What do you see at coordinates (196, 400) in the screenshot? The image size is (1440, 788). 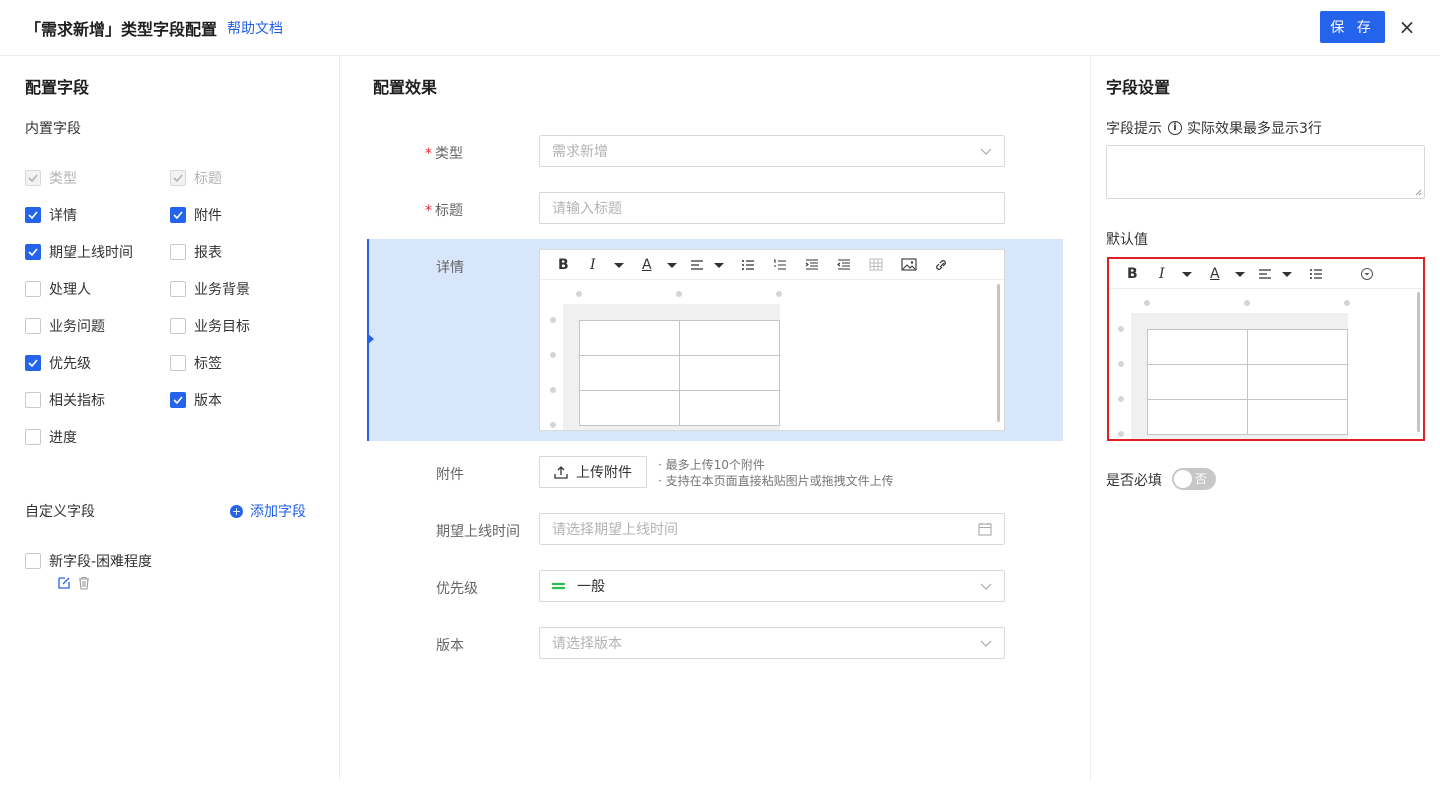 I see `builtin-field-item: 版本` at bounding box center [196, 400].